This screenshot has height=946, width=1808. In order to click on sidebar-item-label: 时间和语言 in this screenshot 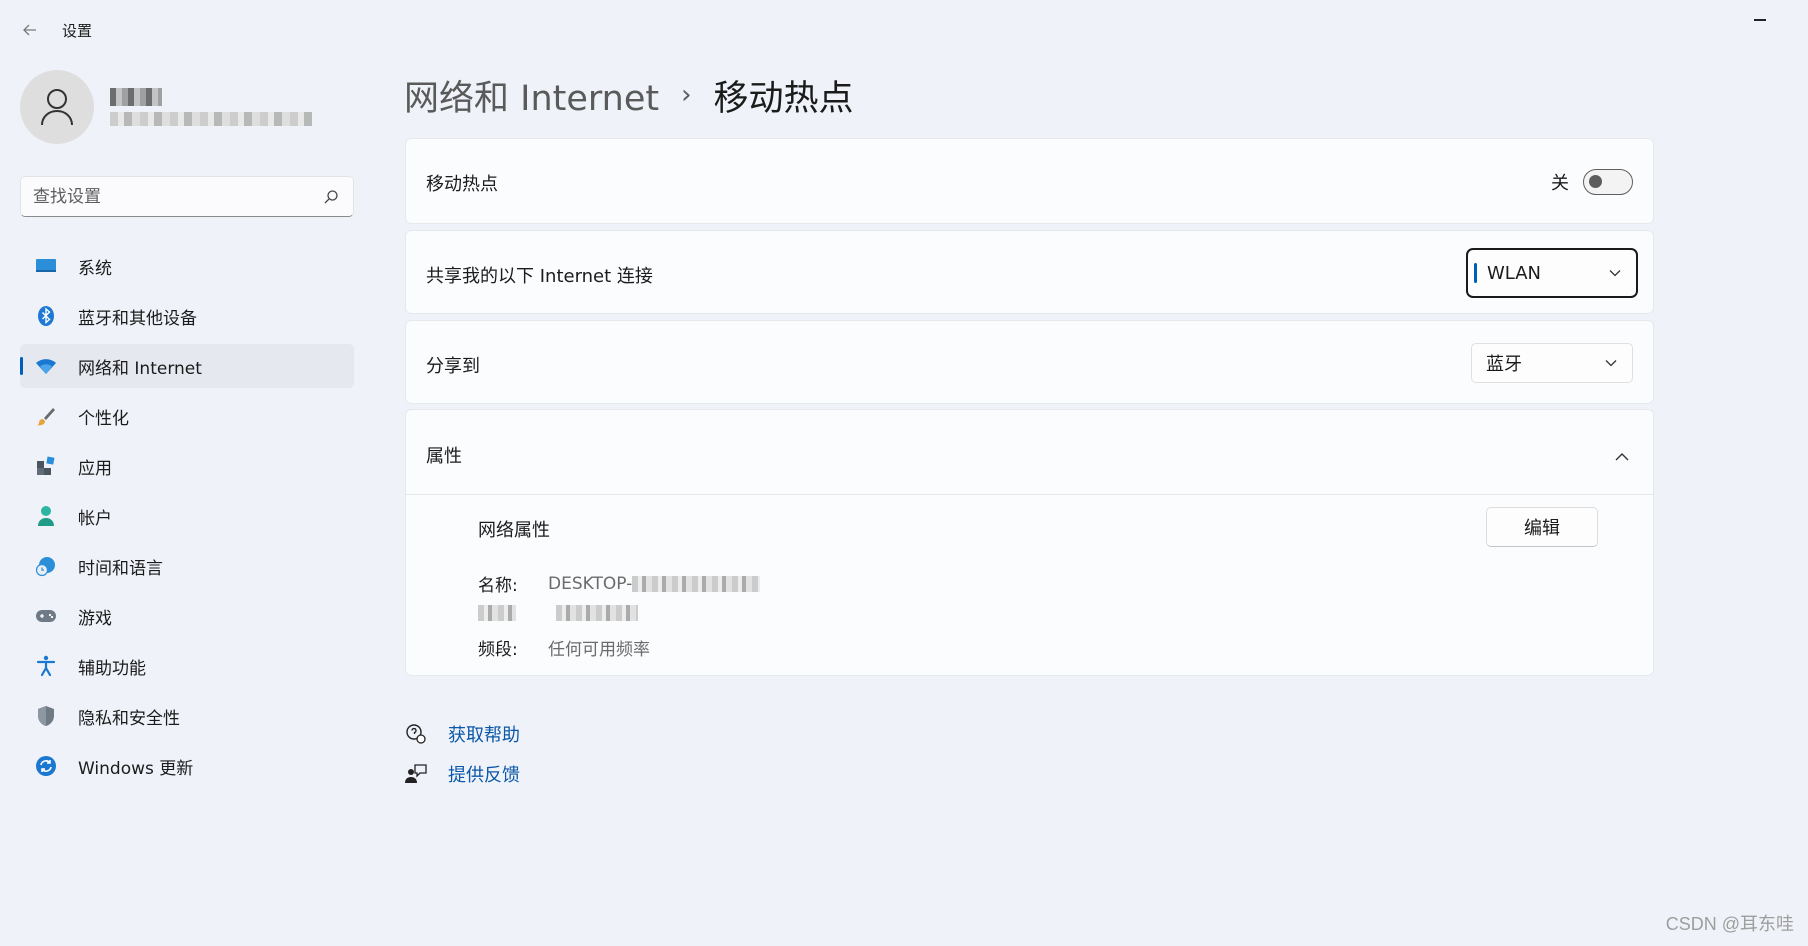, I will do `click(120, 568)`.